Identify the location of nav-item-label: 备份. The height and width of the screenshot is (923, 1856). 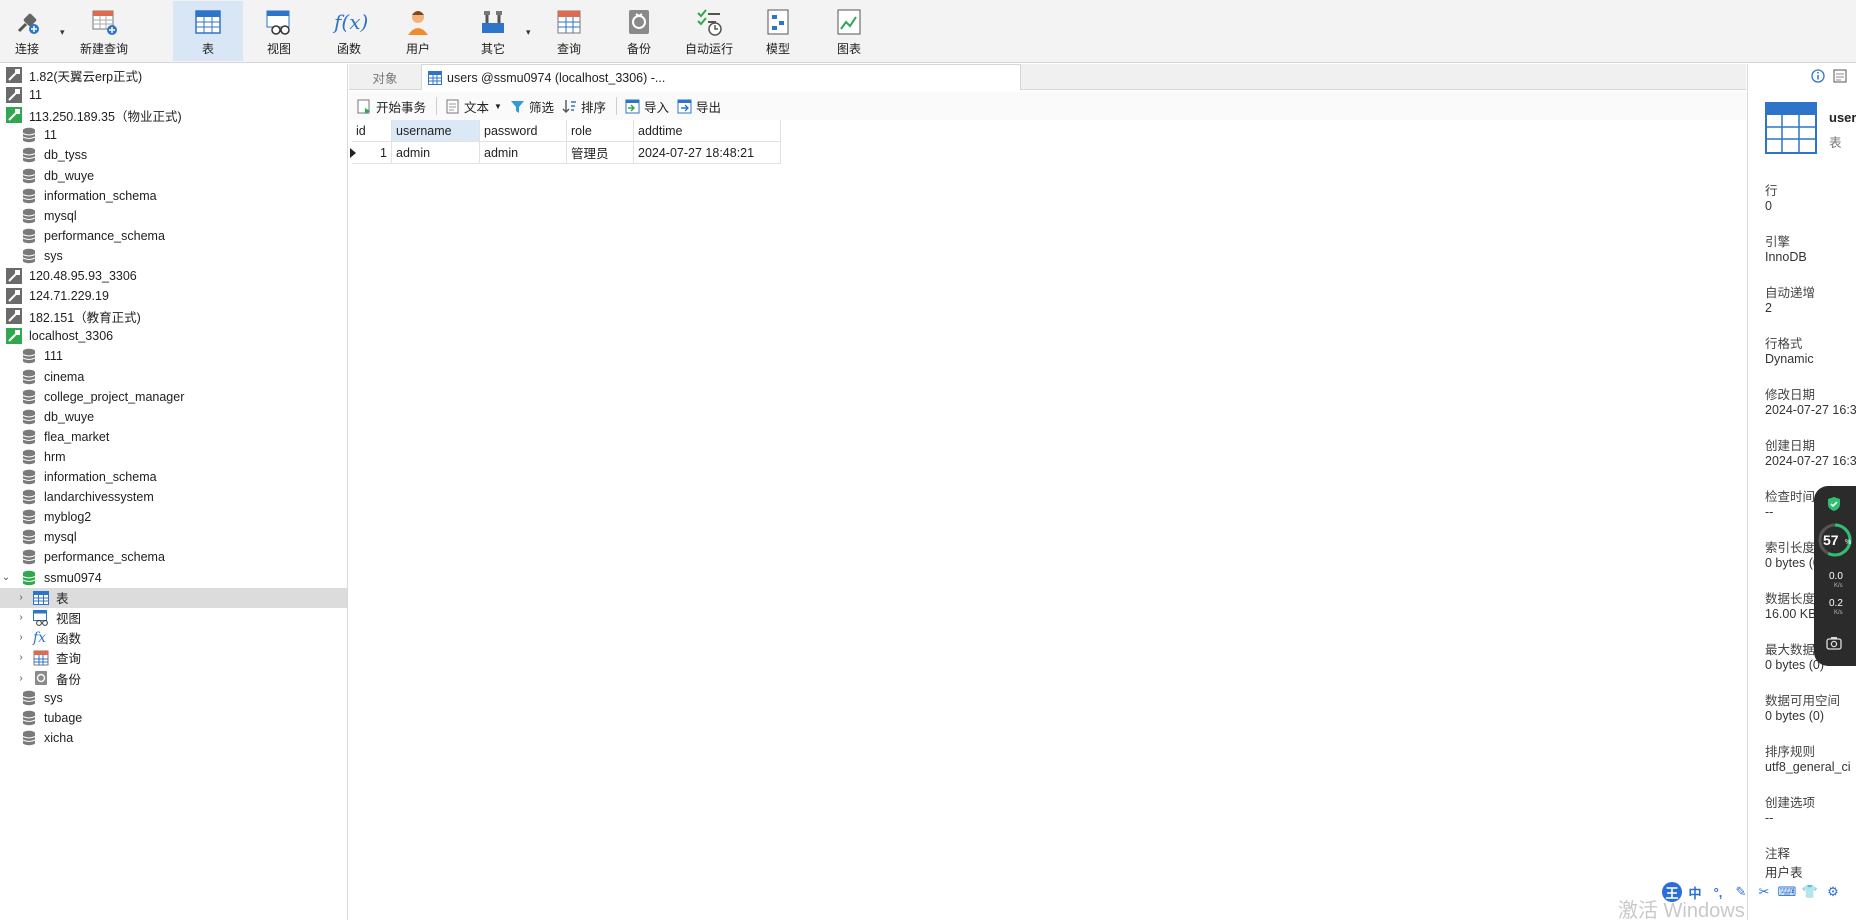
(69, 679).